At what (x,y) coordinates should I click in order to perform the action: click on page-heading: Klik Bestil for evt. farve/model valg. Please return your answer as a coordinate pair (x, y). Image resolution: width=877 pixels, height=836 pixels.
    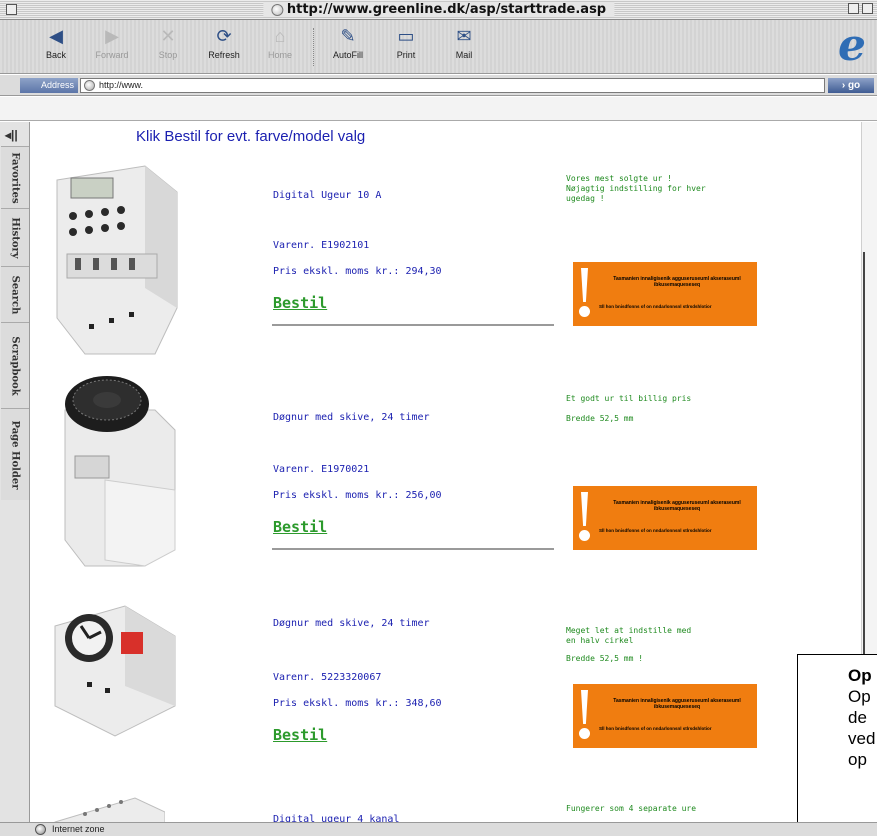
    Looking at the image, I should click on (251, 136).